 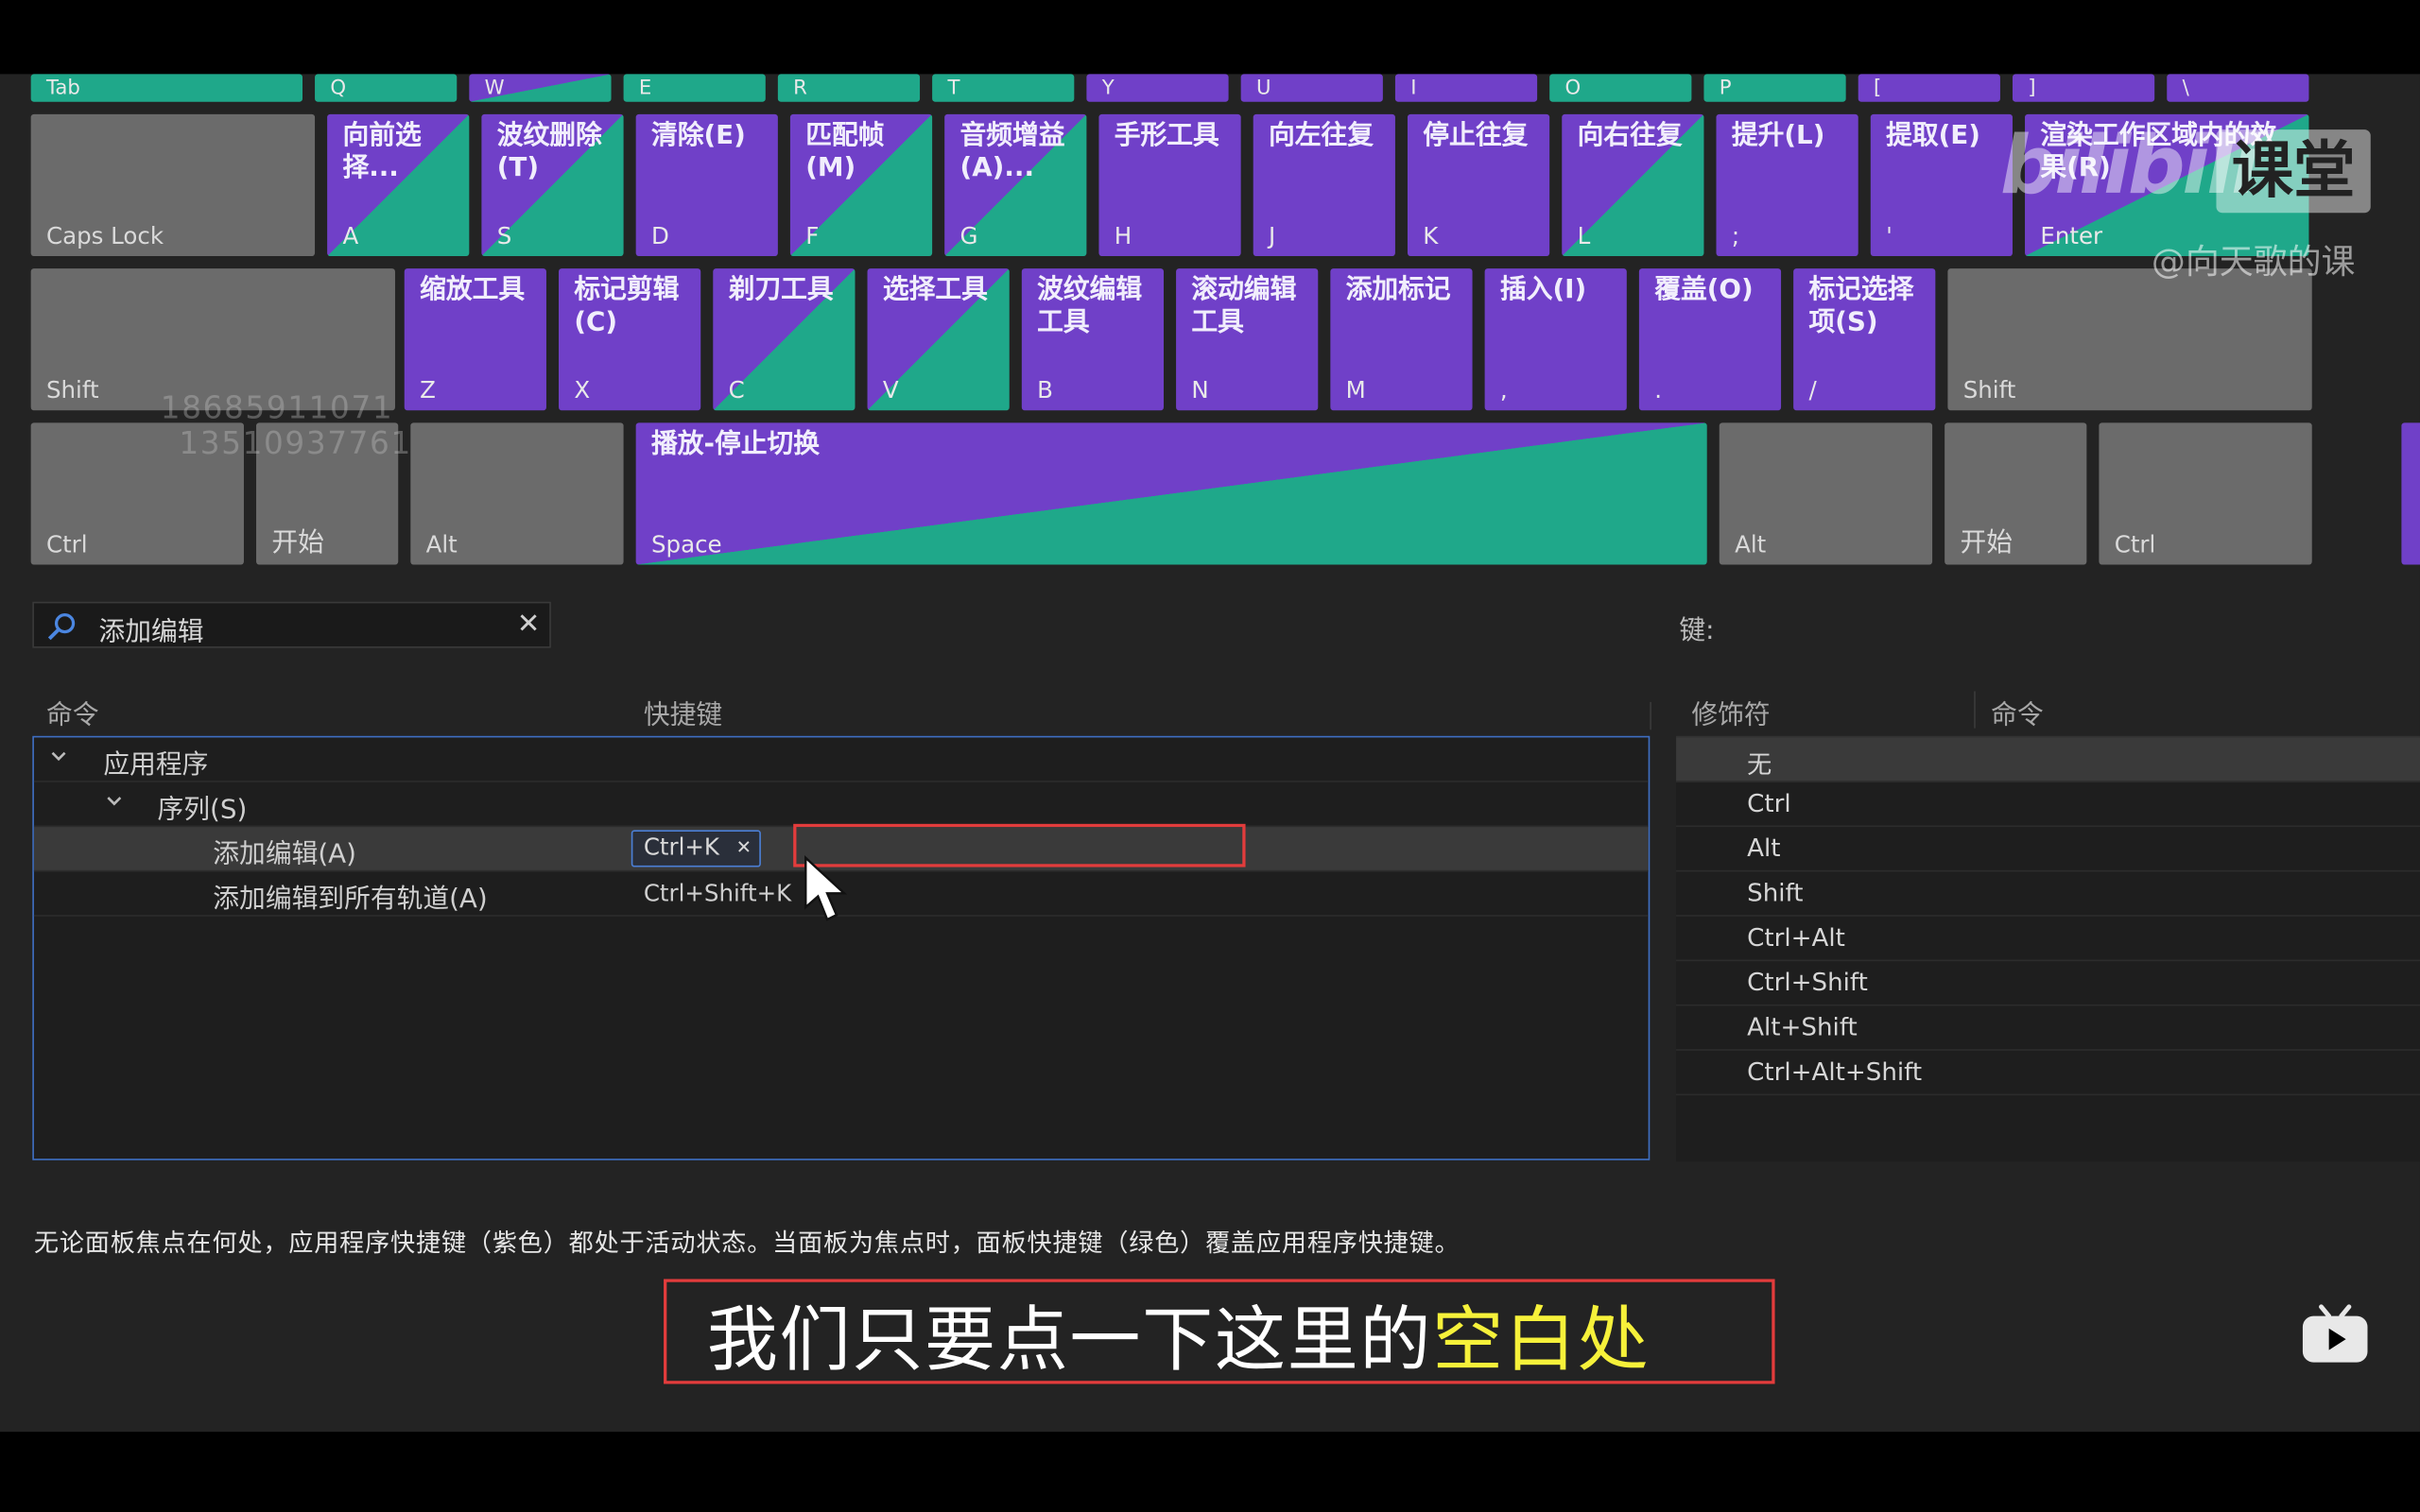 I want to click on tree-node-application: 应用程序, so click(x=841, y=759).